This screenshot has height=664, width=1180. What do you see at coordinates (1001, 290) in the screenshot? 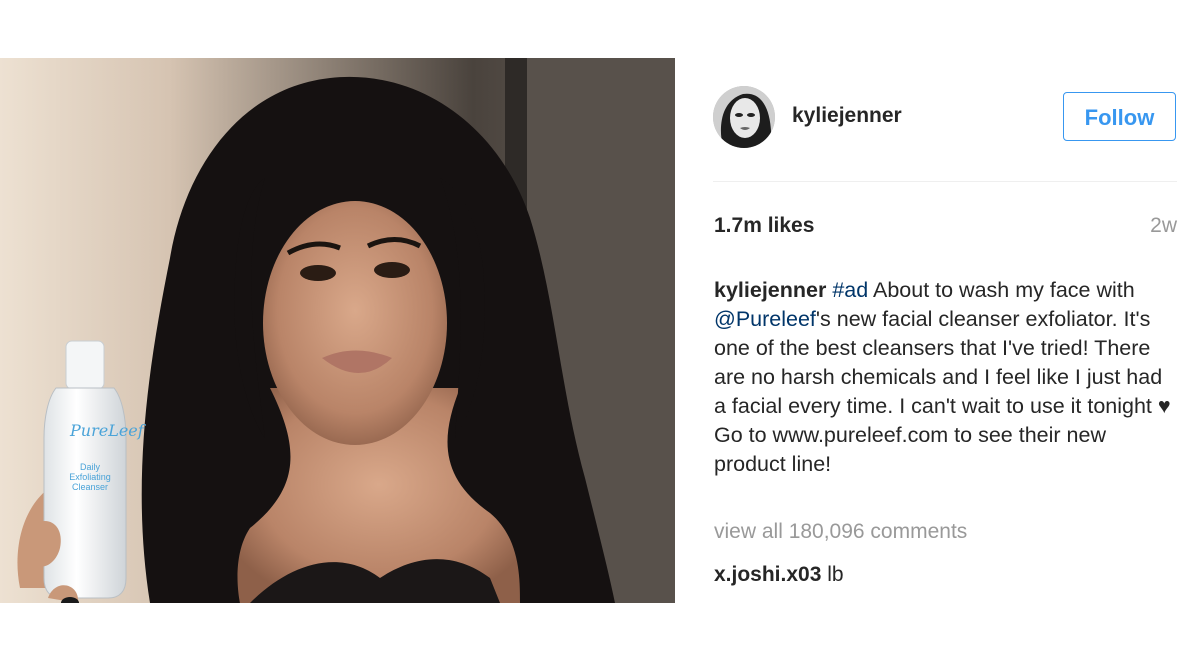
I see `caption-text-part1: About to wash my face with` at bounding box center [1001, 290].